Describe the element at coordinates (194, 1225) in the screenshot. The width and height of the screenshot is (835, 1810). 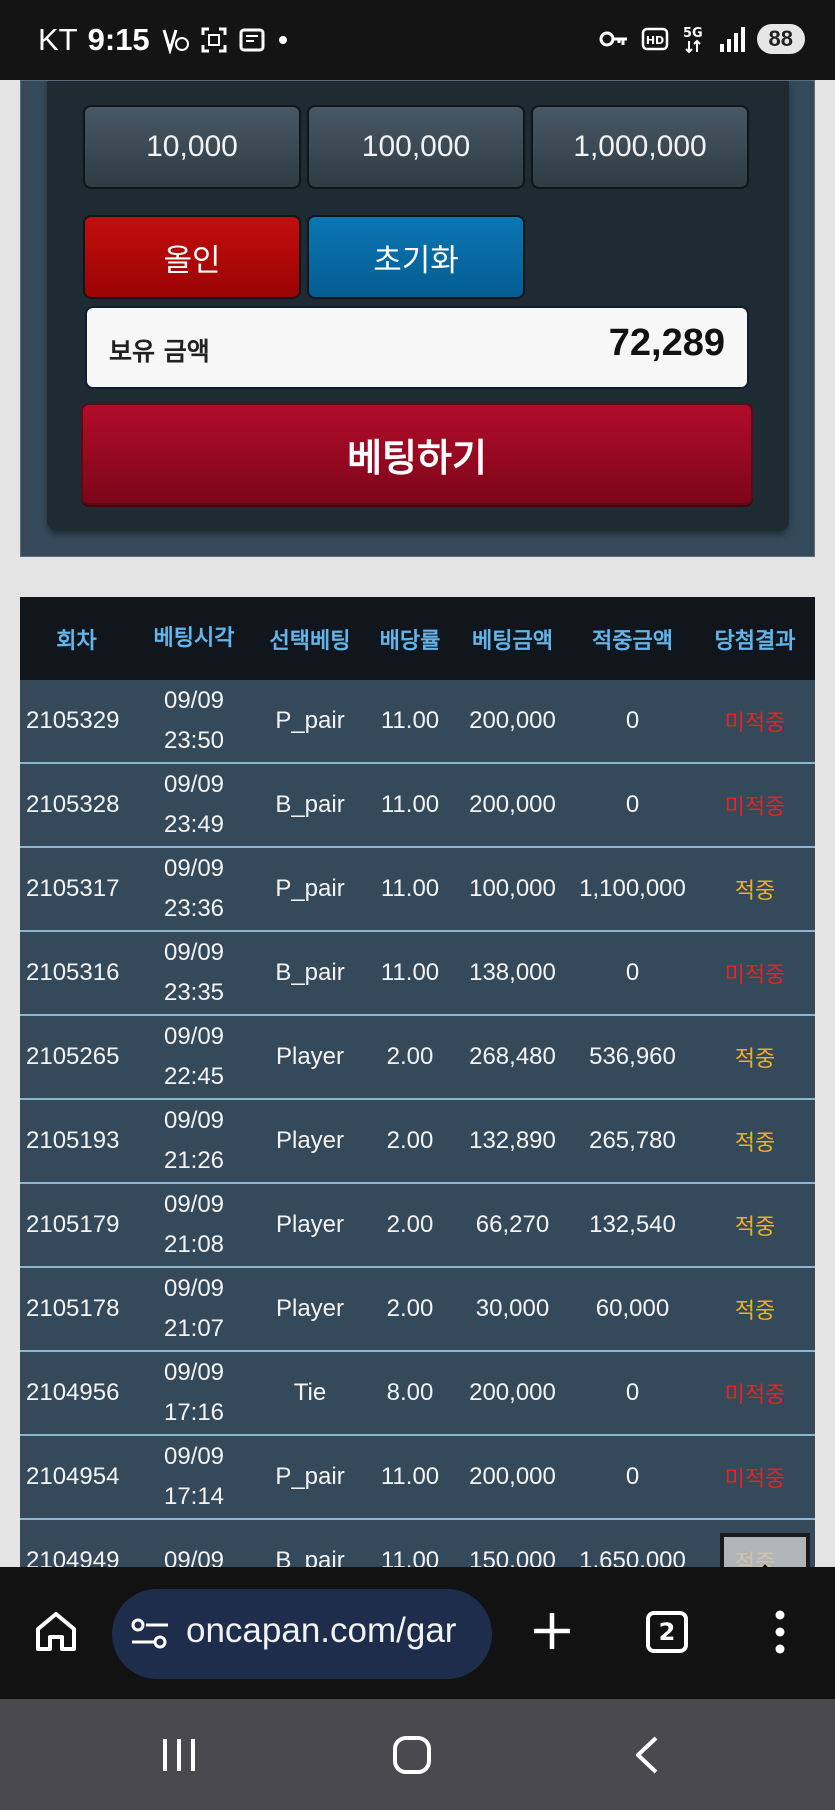
I see `cell-bet-time: 09/09 21:08` at that location.